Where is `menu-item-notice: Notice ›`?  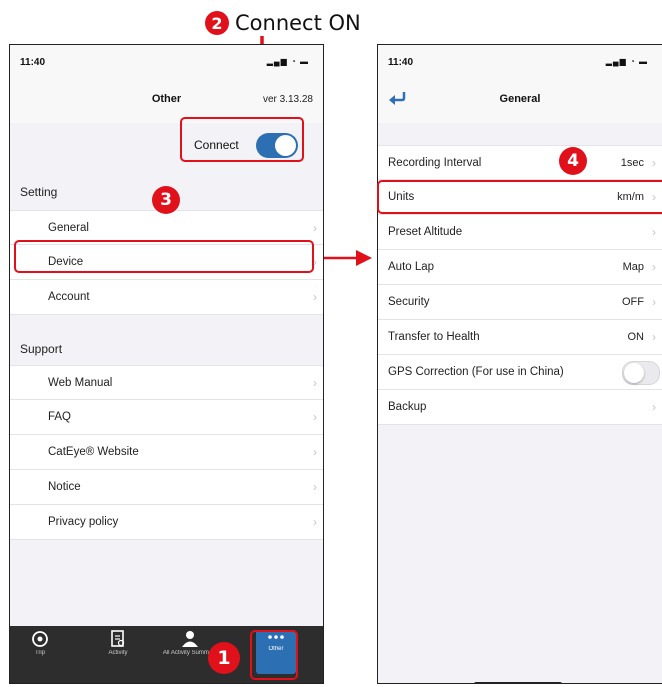 menu-item-notice: Notice › is located at coordinates (166, 487).